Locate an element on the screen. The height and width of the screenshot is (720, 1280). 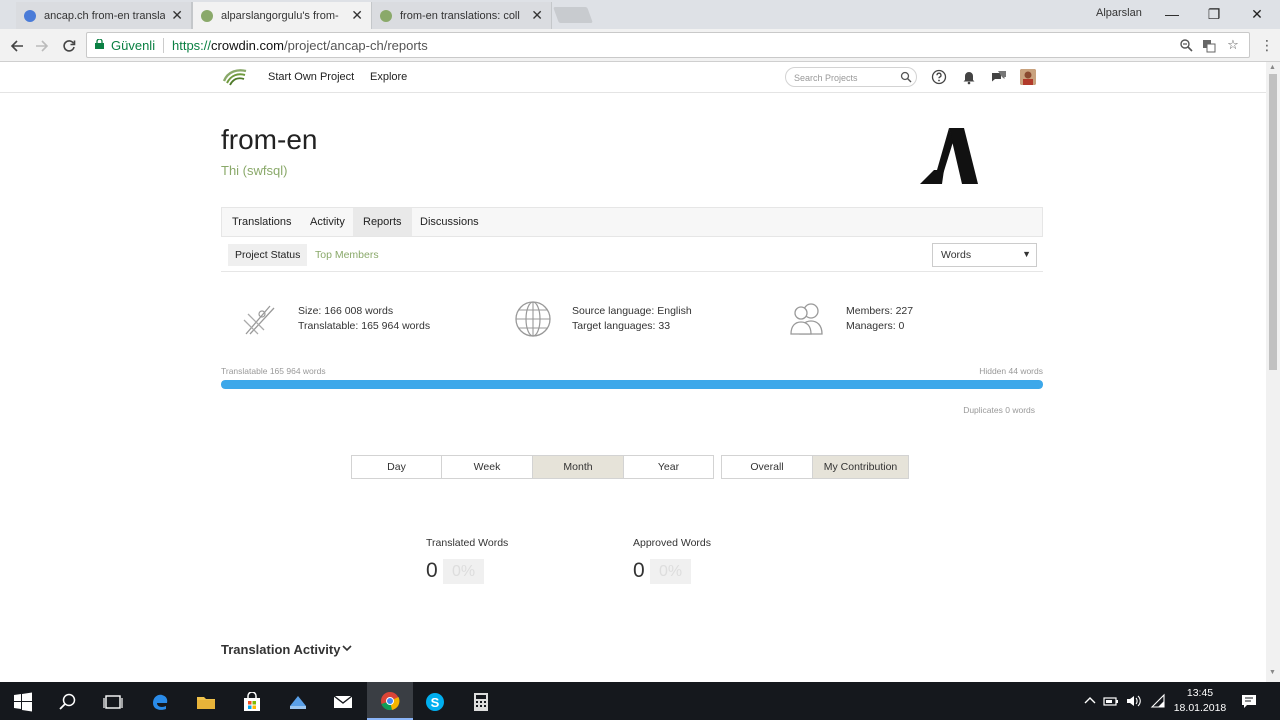
scroll-thumb is located at coordinates (1273, 222).